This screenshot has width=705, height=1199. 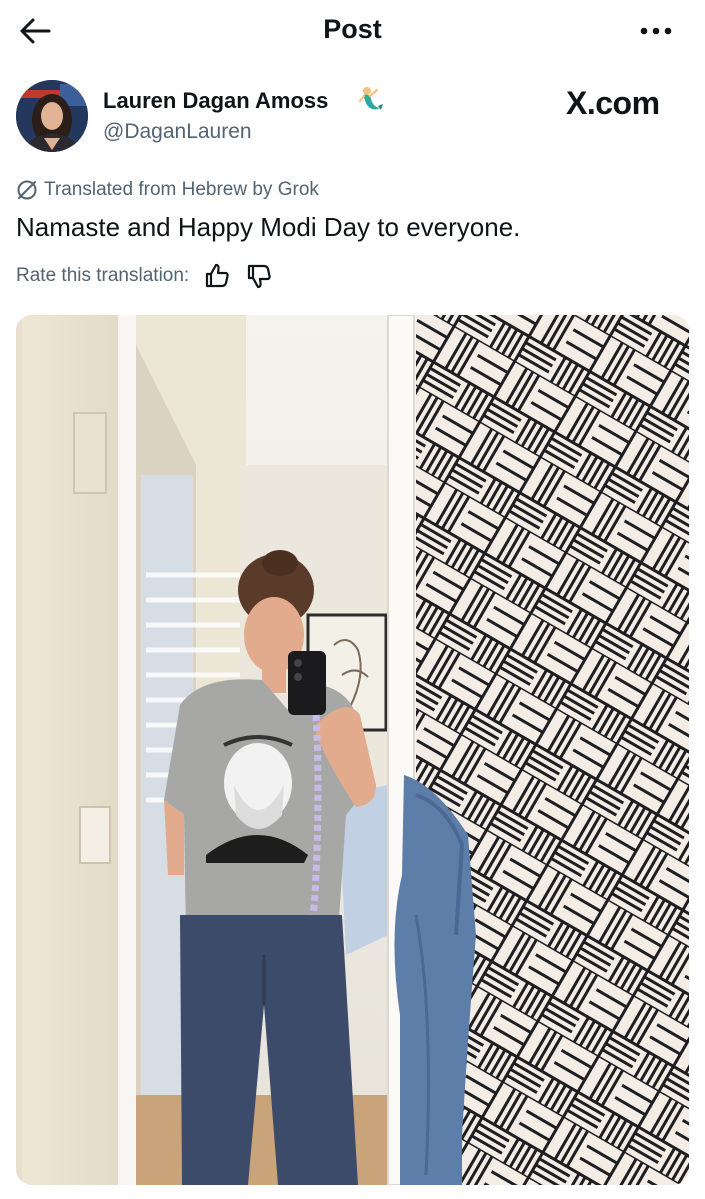 I want to click on bottom-edge, so click(x=352, y=1192).